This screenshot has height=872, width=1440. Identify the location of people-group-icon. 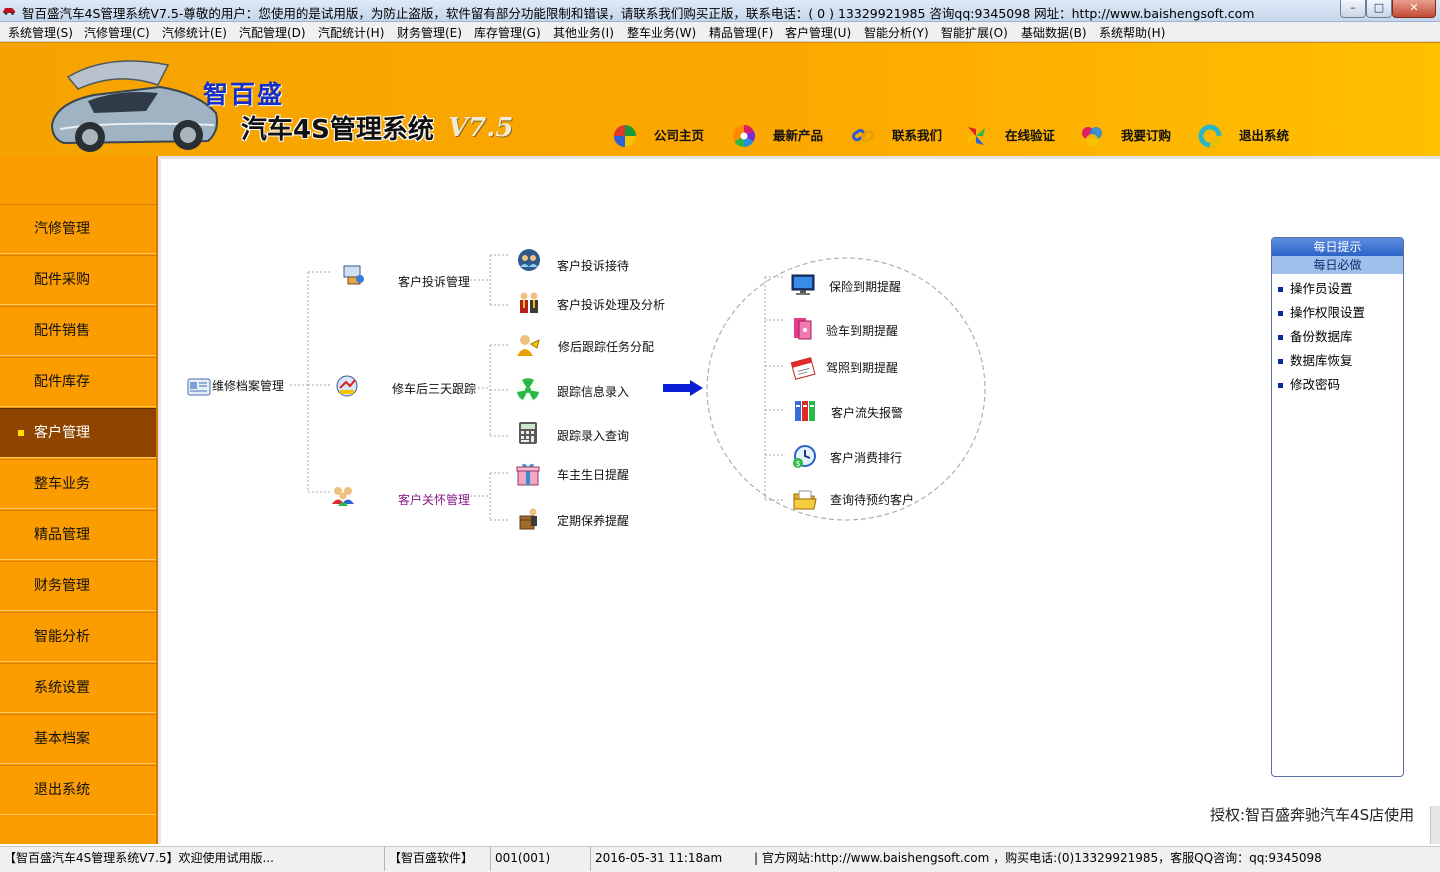
(343, 496).